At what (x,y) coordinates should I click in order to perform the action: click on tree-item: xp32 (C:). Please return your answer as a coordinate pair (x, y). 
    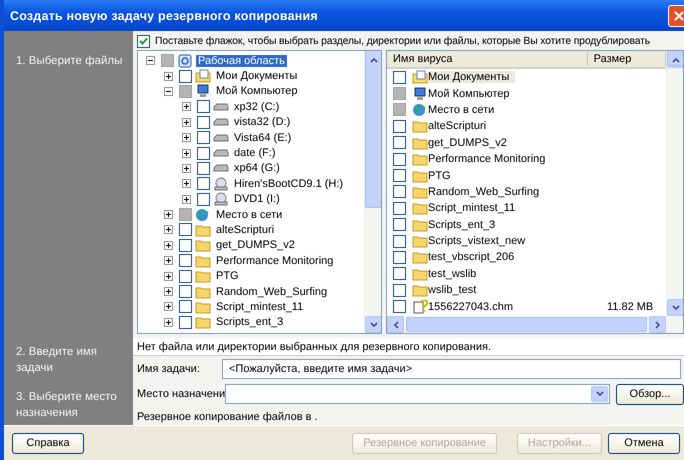
    Looking at the image, I should click on (257, 106).